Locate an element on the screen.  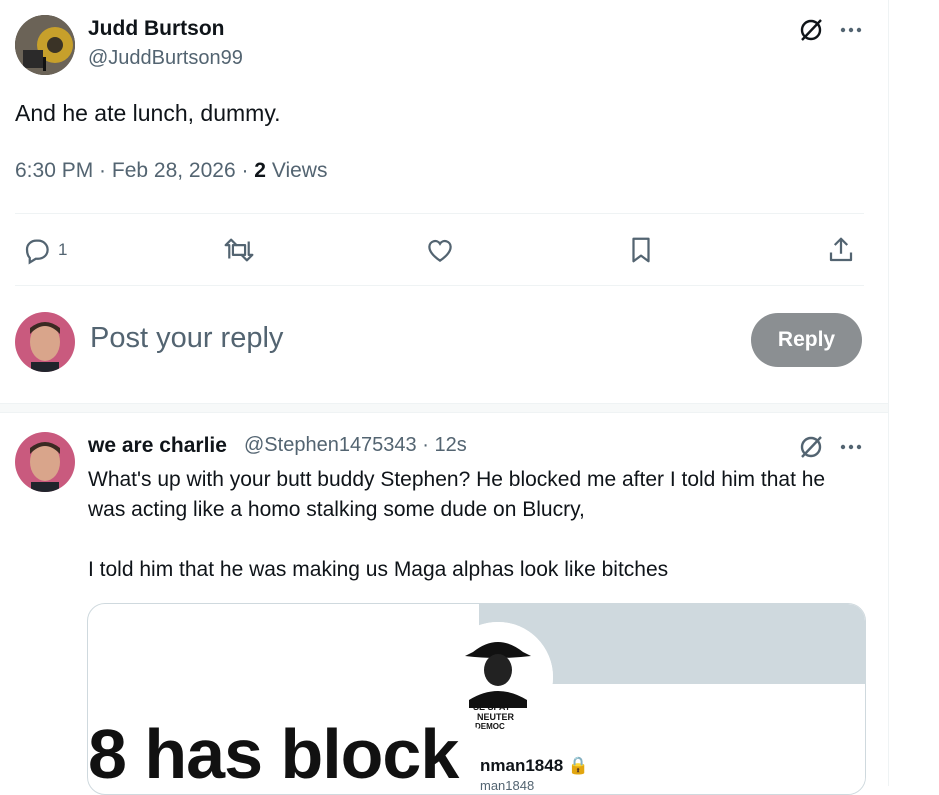
tweet-meta: 6:30 PM · Feb 28, 2026 · 2 Views is located at coordinates (171, 171).